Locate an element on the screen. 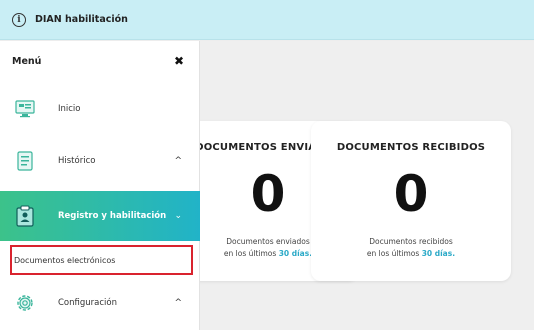  sidebar-item-registro: Registro y habilitación ⌄ is located at coordinates (100, 216).